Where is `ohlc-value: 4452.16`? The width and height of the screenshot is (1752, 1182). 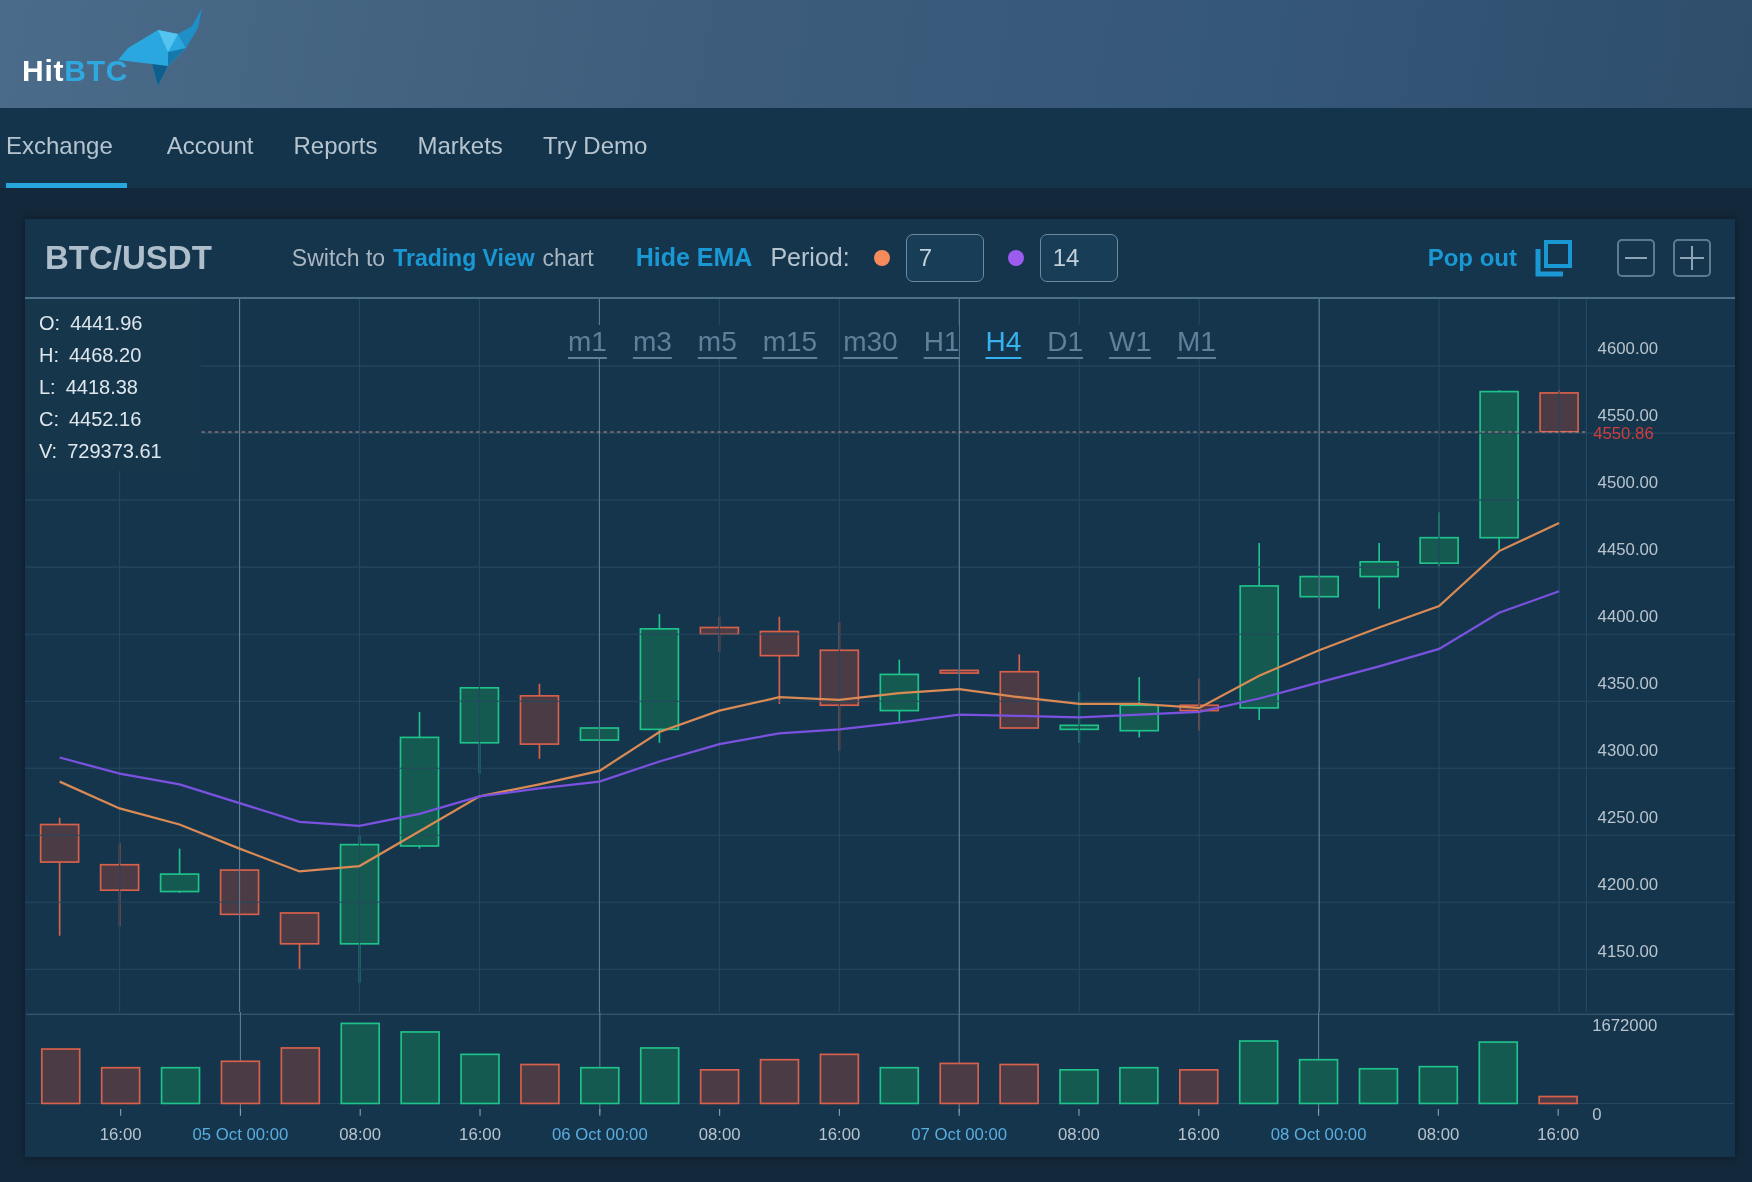 ohlc-value: 4452.16 is located at coordinates (105, 419).